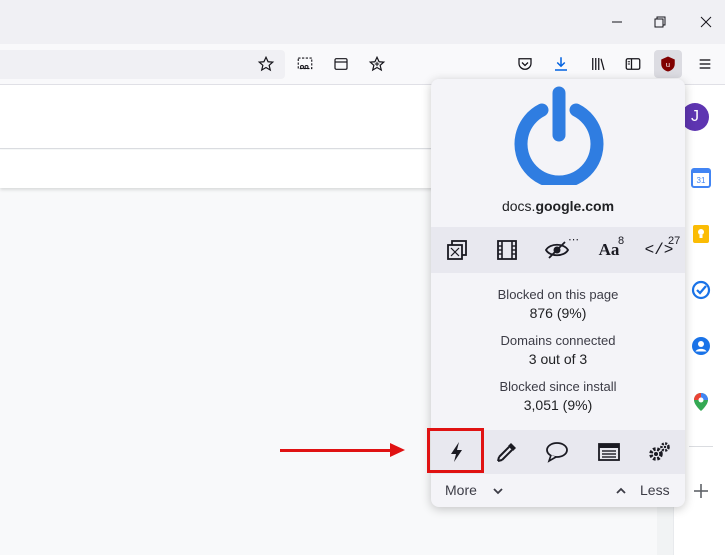  What do you see at coordinates (598, 64) in the screenshot?
I see `library-icon` at bounding box center [598, 64].